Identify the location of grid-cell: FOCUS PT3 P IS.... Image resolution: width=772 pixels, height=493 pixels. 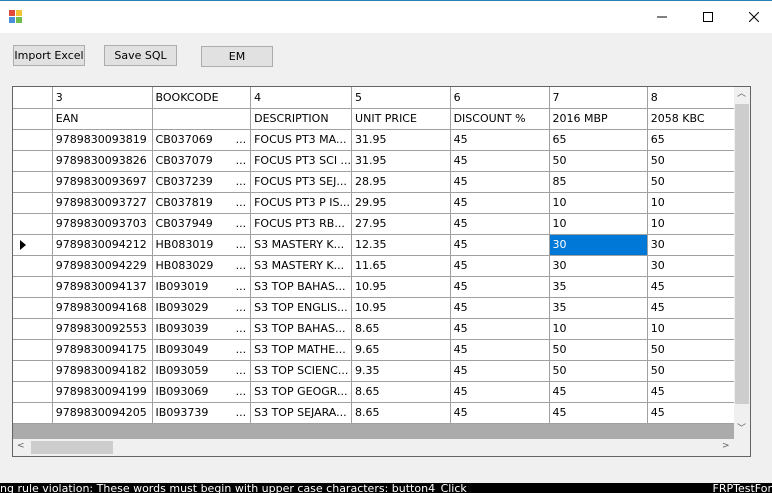
(301, 203).